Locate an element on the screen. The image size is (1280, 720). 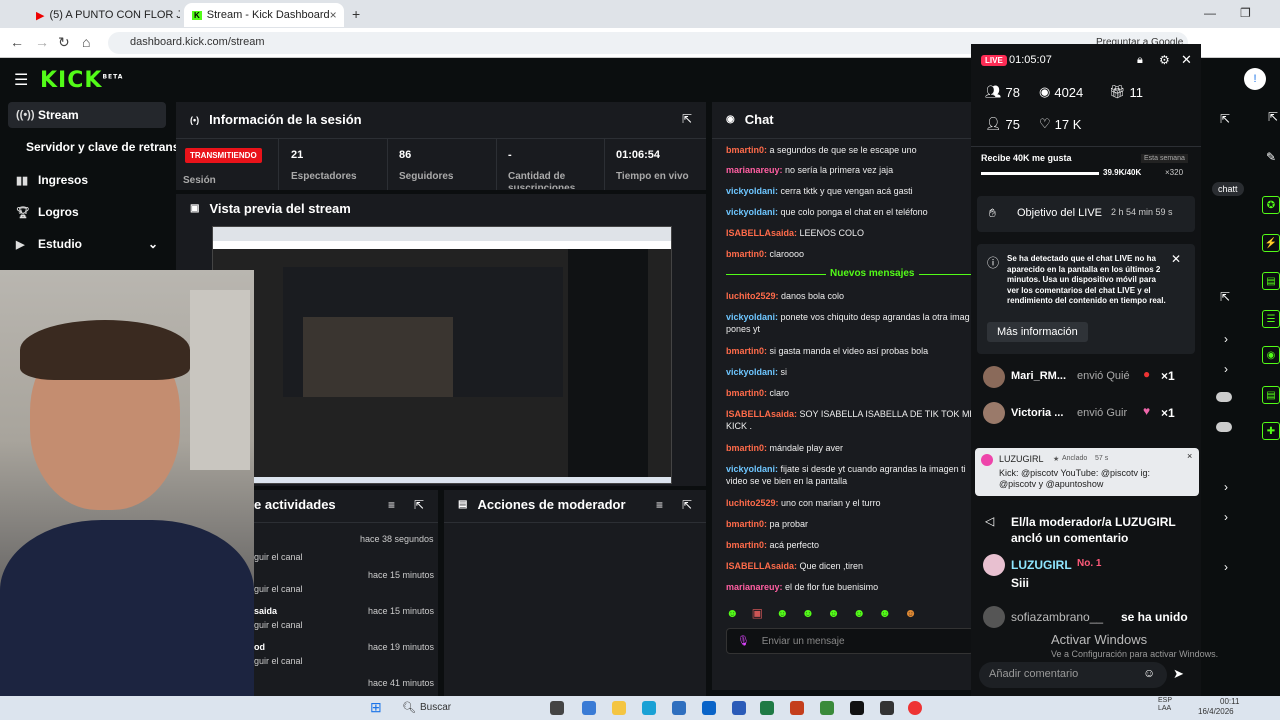
tab-youtube: ▶ (5) A PUNTO CON FLOR JA... × is located at coordinates (104, 15).